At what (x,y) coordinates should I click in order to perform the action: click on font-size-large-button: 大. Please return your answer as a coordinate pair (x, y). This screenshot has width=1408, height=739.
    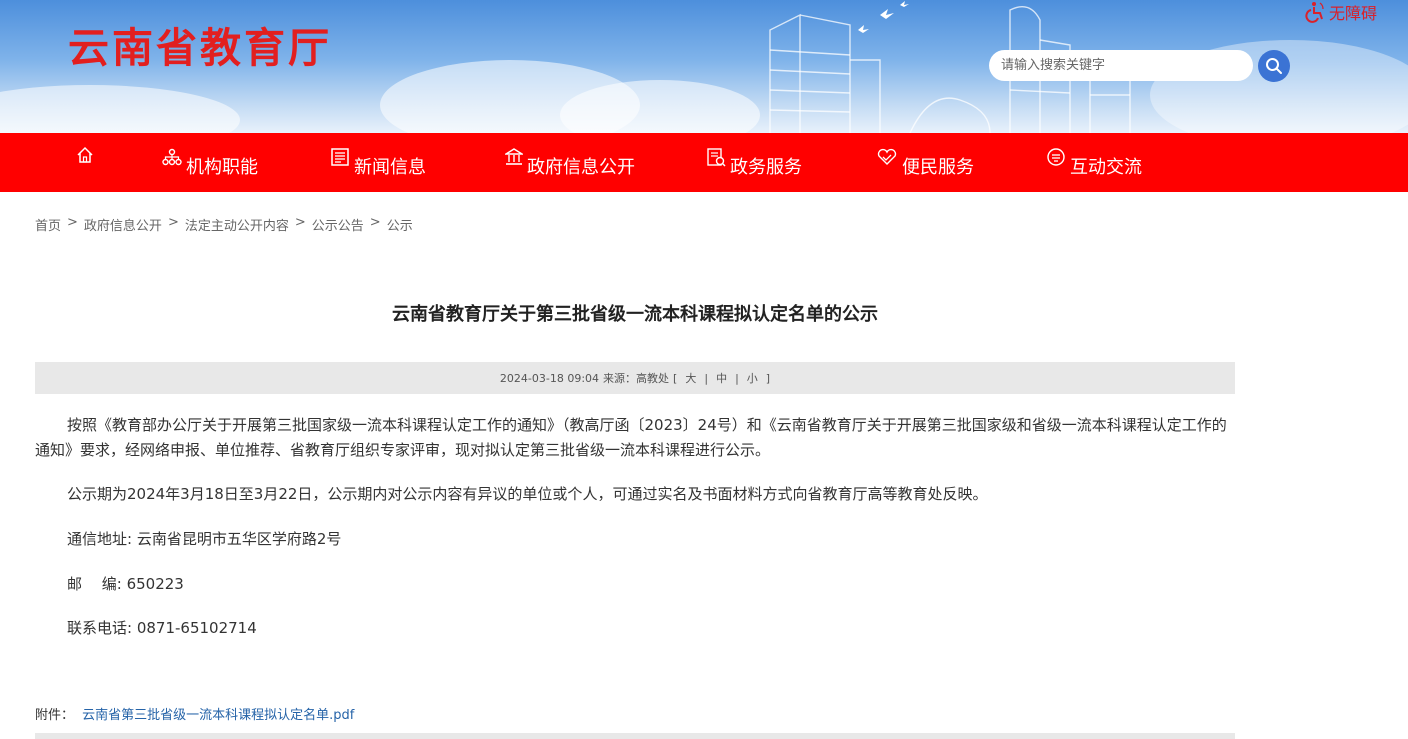
    Looking at the image, I should click on (690, 378).